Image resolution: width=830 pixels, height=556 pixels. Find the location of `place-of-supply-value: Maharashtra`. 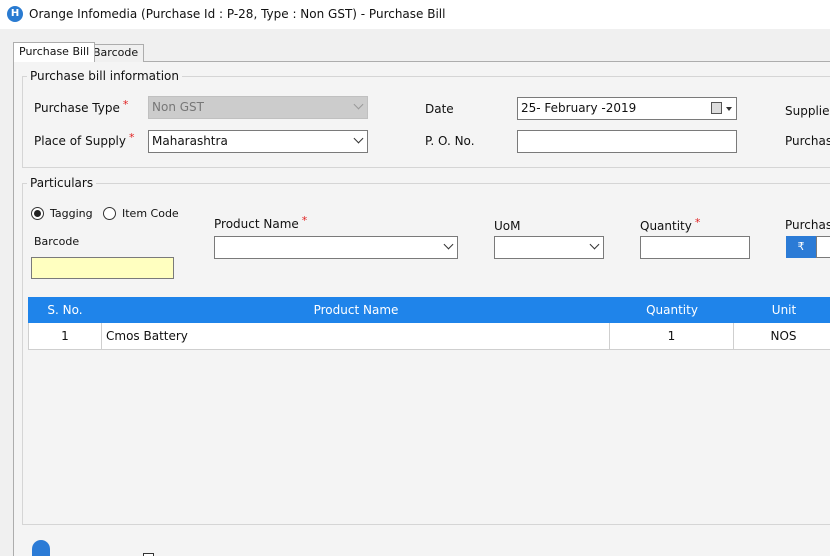

place-of-supply-value: Maharashtra is located at coordinates (190, 141).